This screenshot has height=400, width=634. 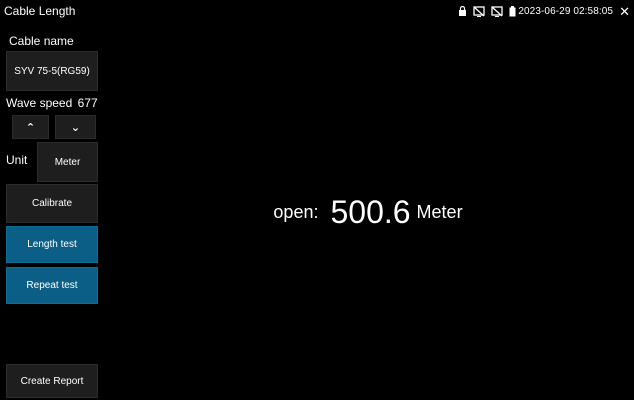 I want to click on create-report-button: Create Report, so click(x=52, y=381).